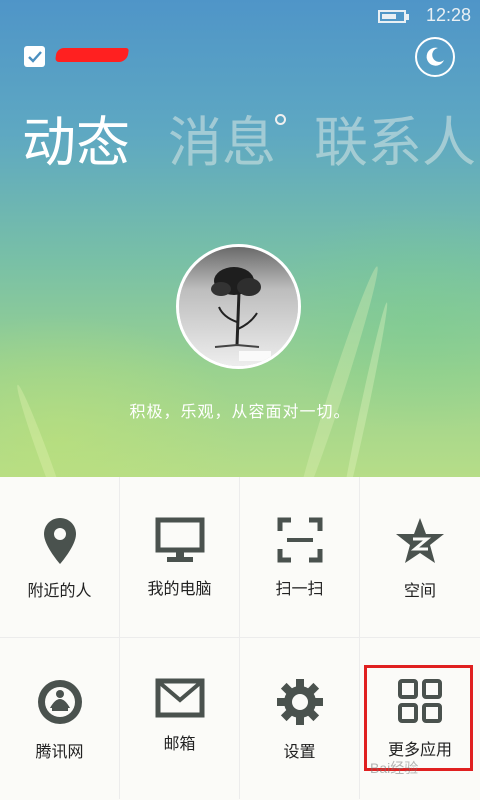 The image size is (480, 800). I want to click on avatar-flower-image, so click(238, 306).